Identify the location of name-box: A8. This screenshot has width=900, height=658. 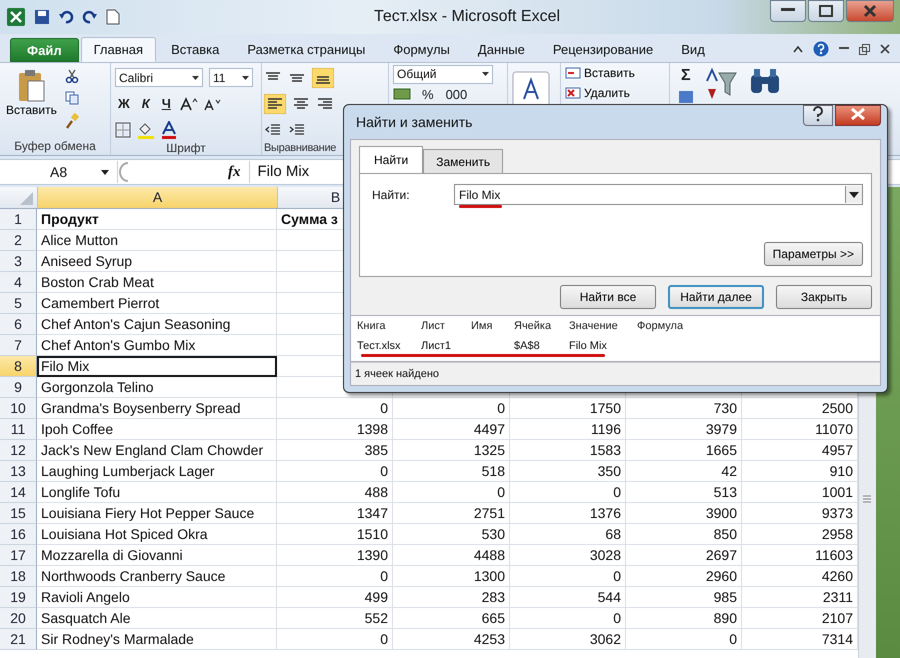
(59, 172).